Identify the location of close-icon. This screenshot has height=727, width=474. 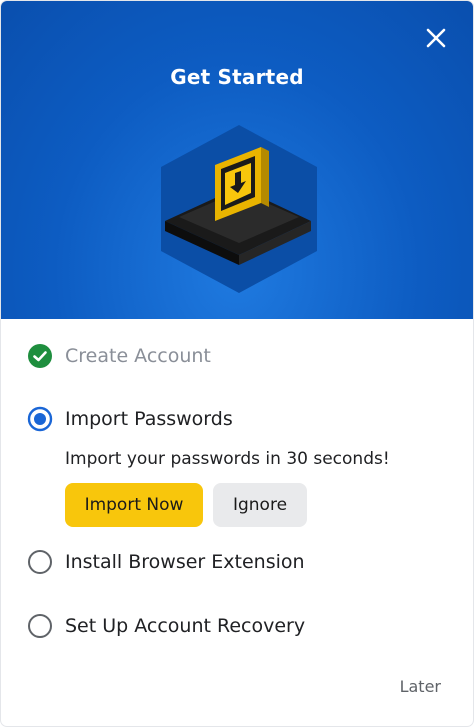
(436, 38).